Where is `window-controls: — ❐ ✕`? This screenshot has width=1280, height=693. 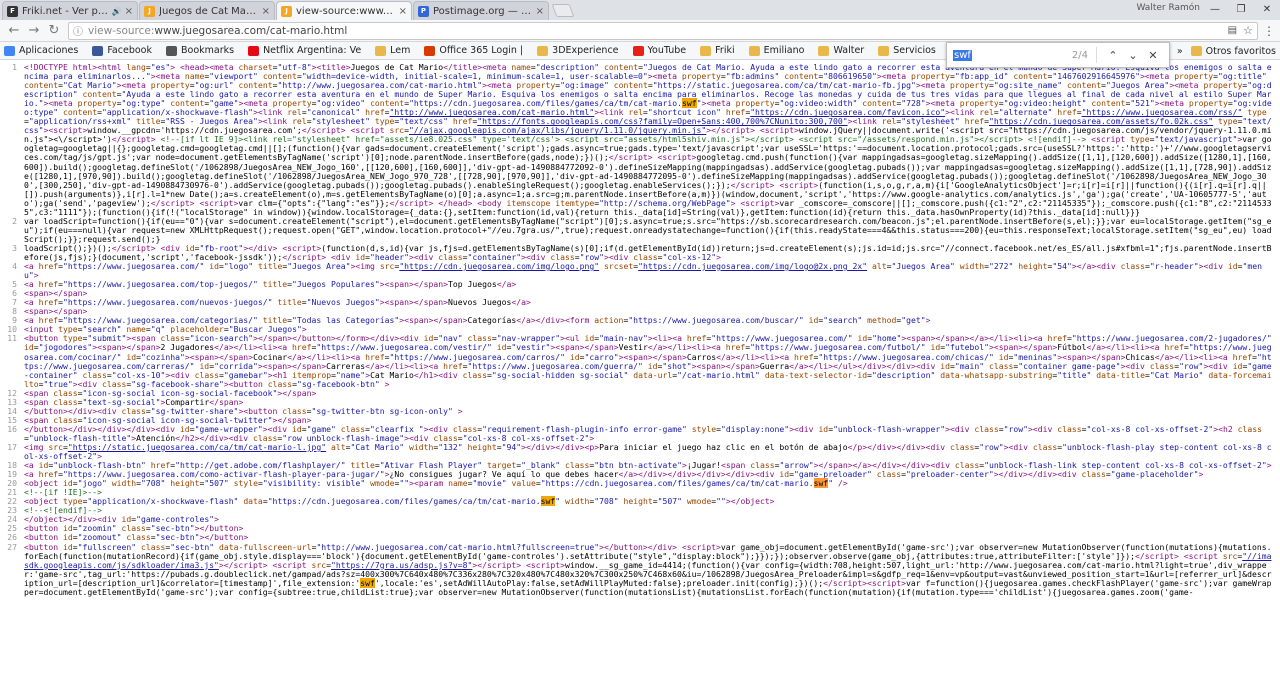 window-controls: — ❐ ✕ is located at coordinates (1241, 9).